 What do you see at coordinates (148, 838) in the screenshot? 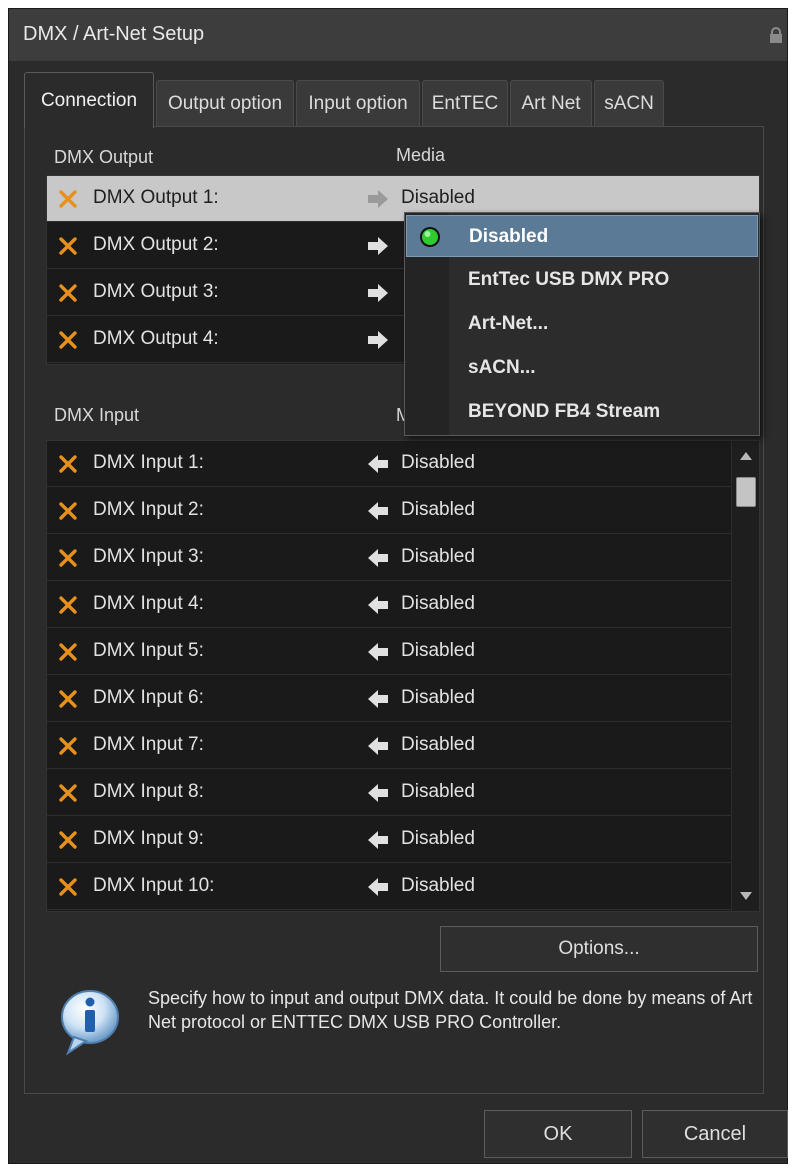
I see `input-label: DMX Input 9:` at bounding box center [148, 838].